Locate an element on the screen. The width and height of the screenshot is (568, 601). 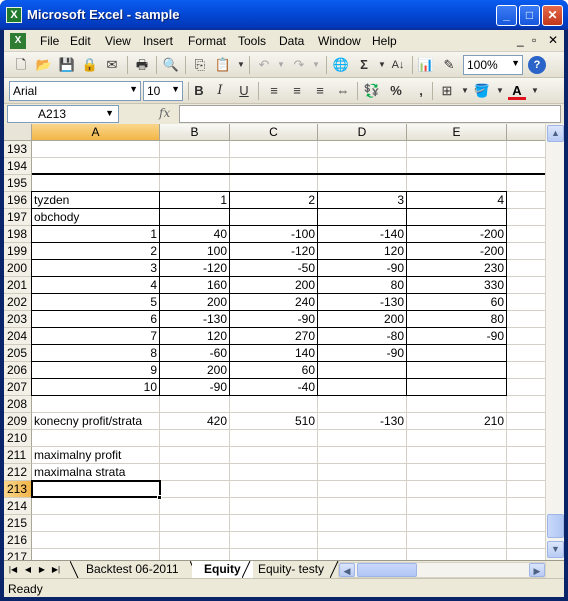
align-left-icon: ≡ is located at coordinates (274, 91).